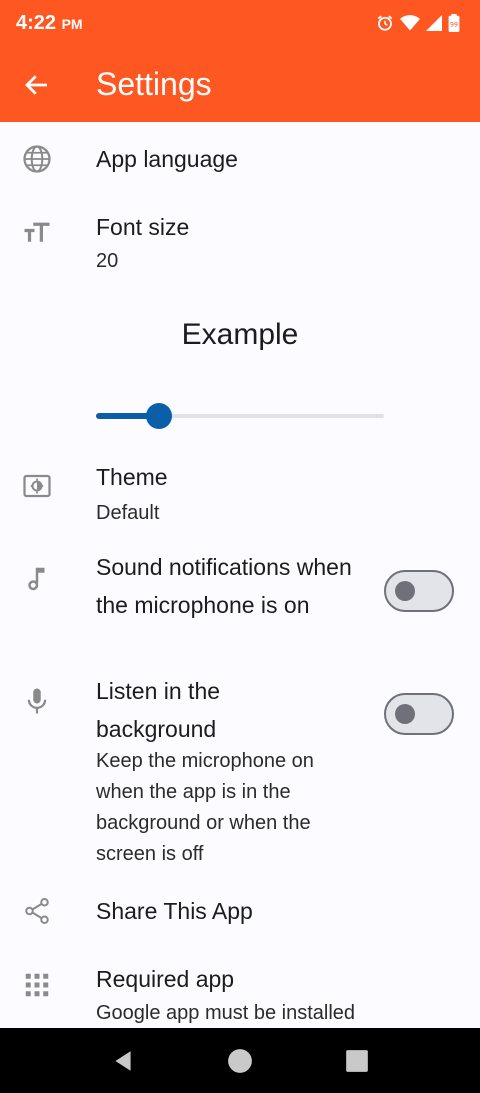  Describe the element at coordinates (132, 477) in the screenshot. I see `setting-title: Theme` at that location.